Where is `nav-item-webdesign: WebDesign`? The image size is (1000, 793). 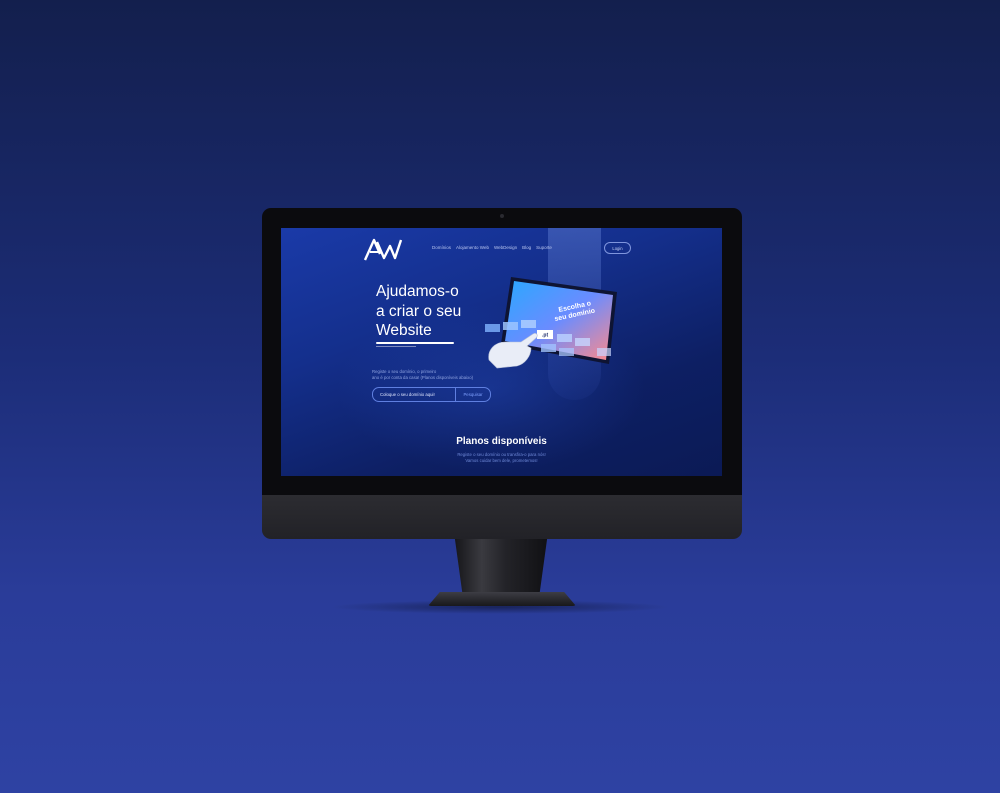 nav-item-webdesign: WebDesign is located at coordinates (505, 247).